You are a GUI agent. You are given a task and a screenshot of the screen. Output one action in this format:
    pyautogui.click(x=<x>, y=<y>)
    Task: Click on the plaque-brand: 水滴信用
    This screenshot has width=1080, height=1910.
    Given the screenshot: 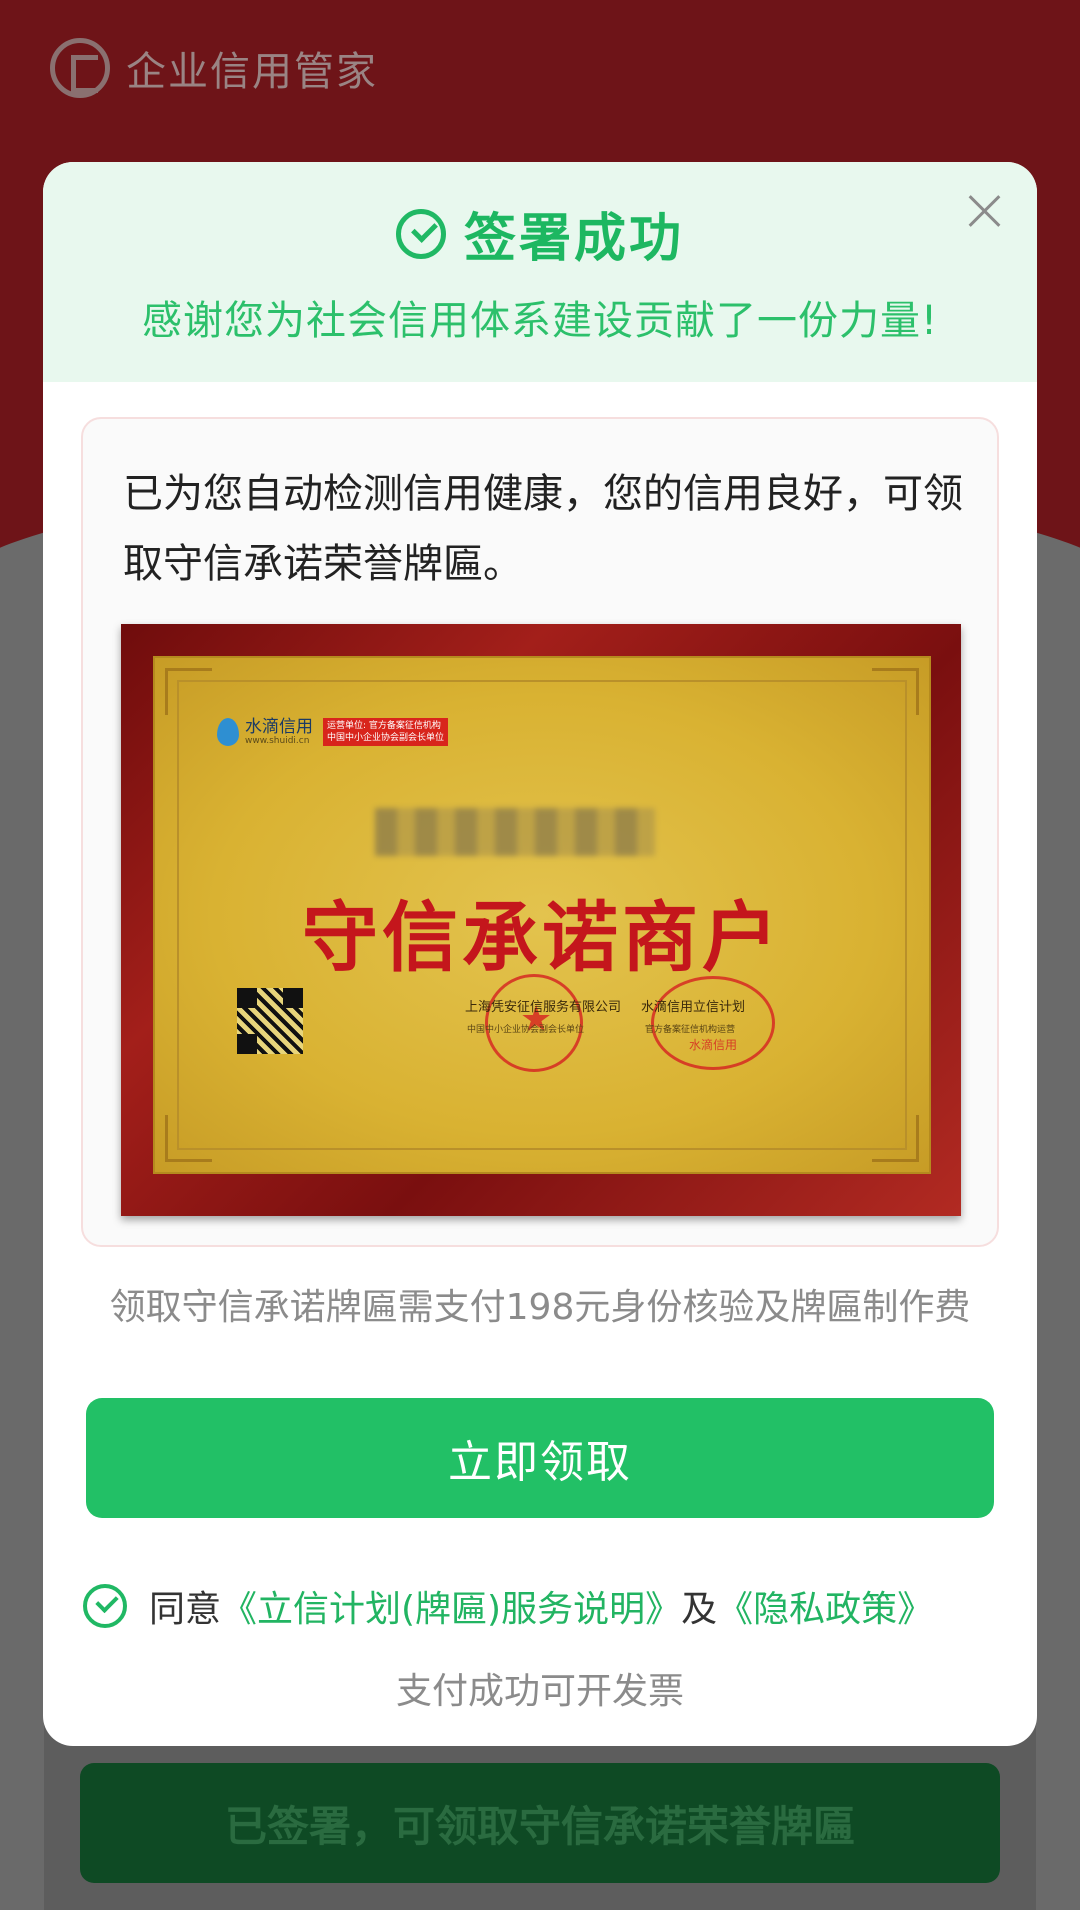 What is the action you would take?
    pyautogui.click(x=279, y=727)
    